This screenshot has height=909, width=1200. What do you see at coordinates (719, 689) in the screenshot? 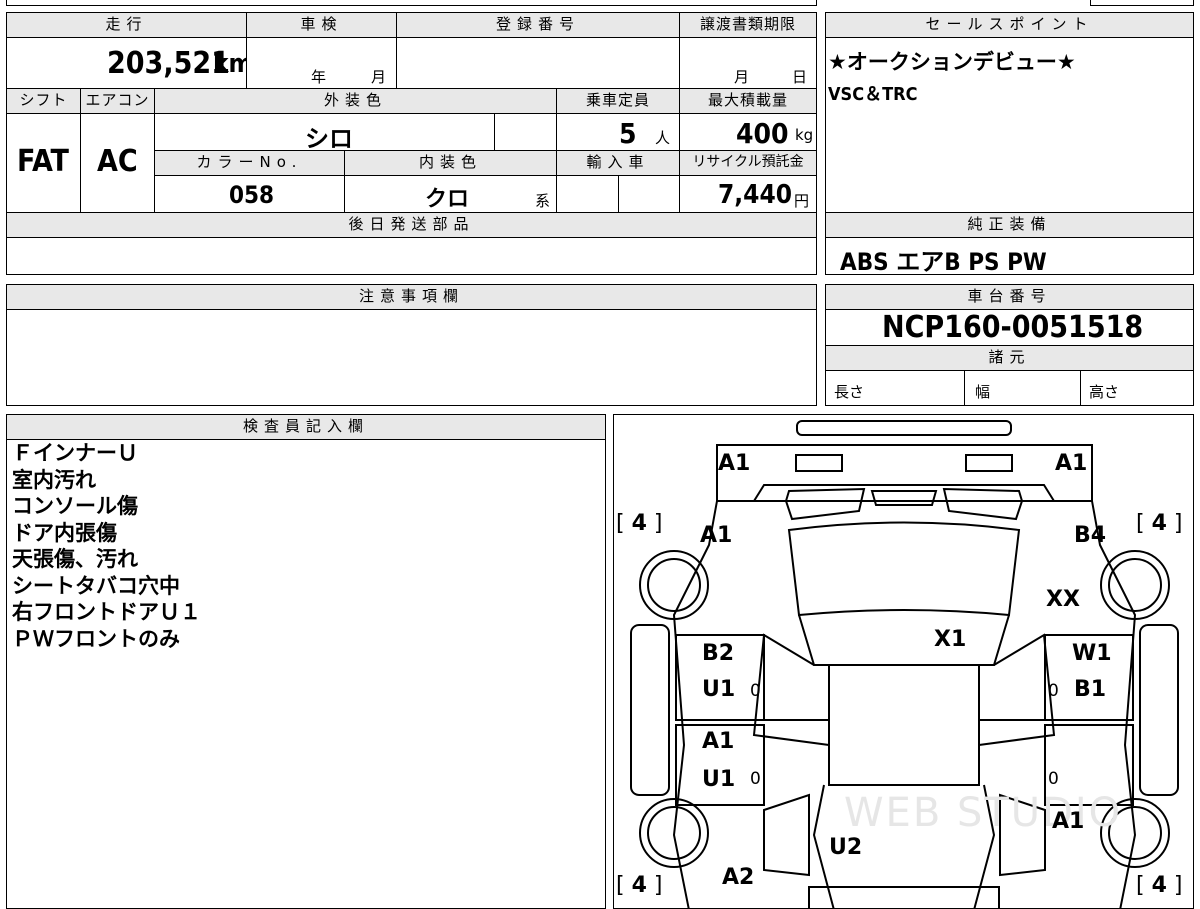
I see `mark-front-door-left-2: U1` at bounding box center [719, 689].